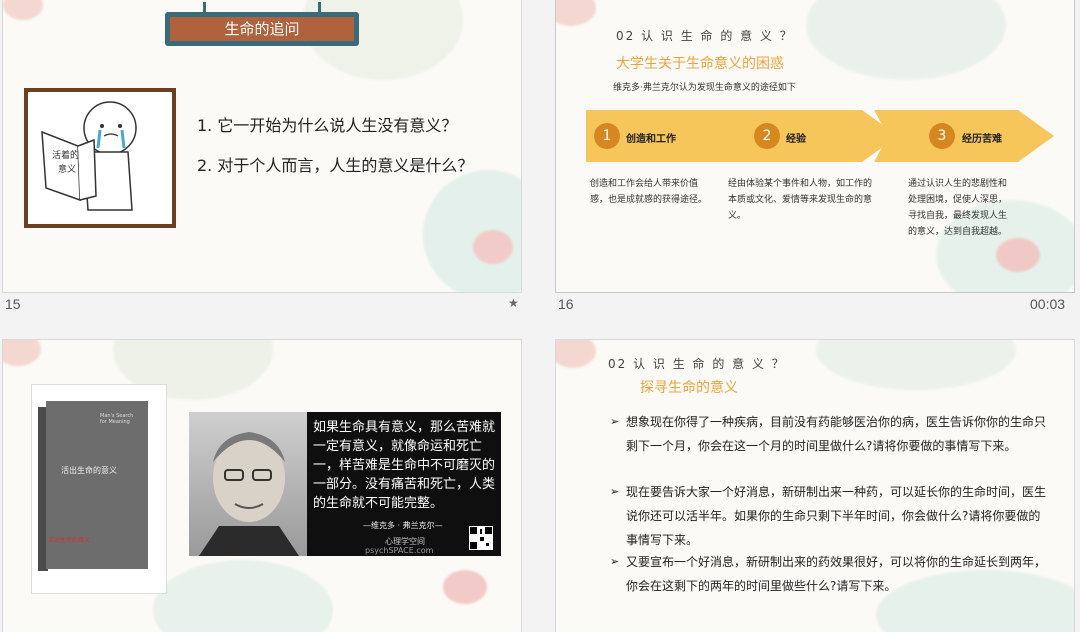 This screenshot has width=1080, height=632. Describe the element at coordinates (704, 88) in the screenshot. I see `lead-text: 维克多·弗兰克尔认为发现生命意义的途径如下` at that location.